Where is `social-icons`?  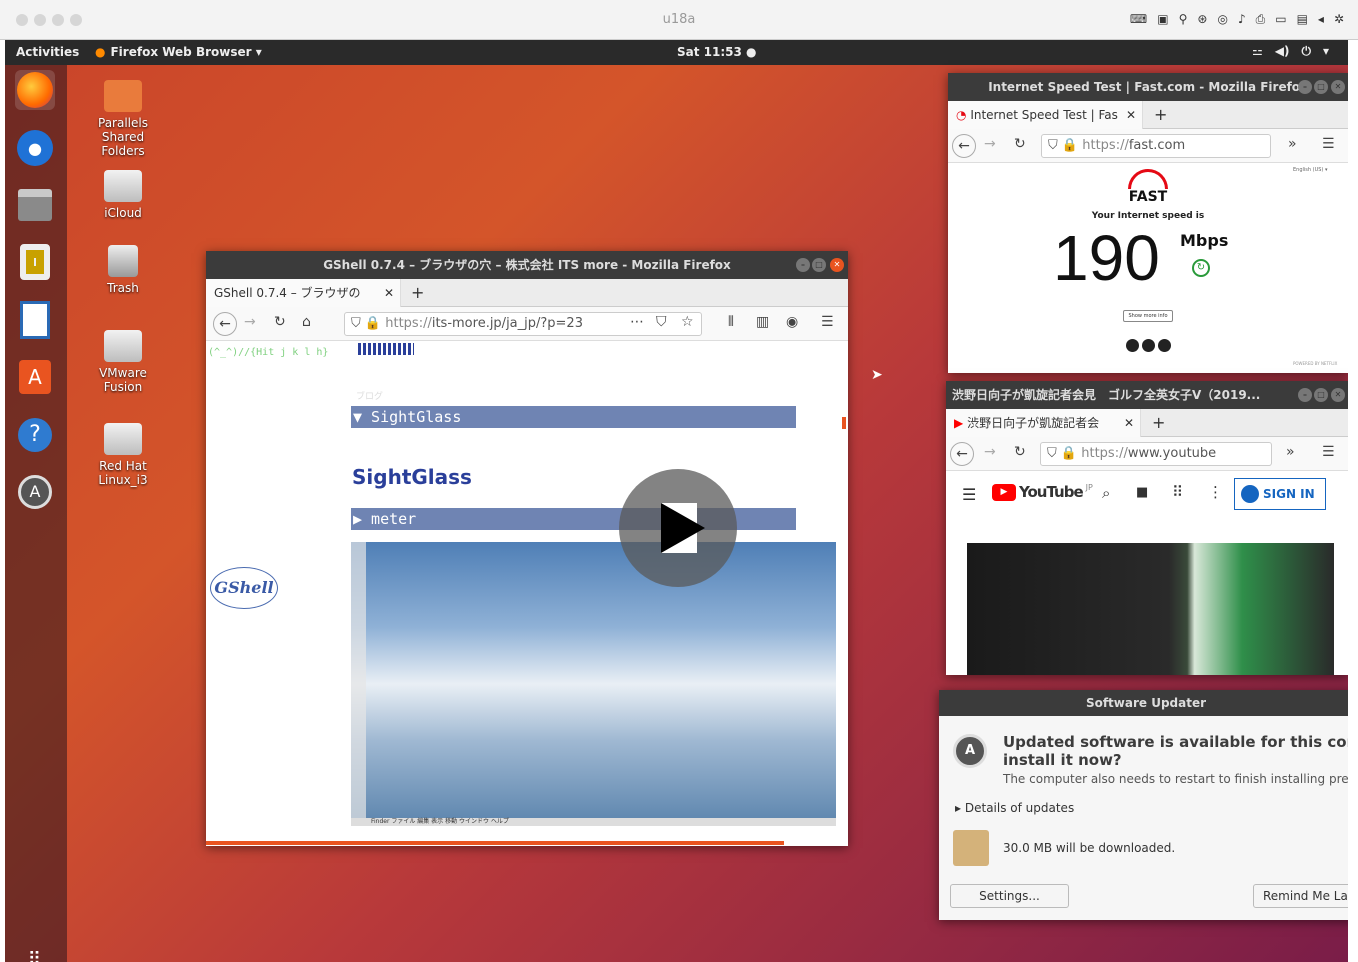 social-icons is located at coordinates (1148, 345).